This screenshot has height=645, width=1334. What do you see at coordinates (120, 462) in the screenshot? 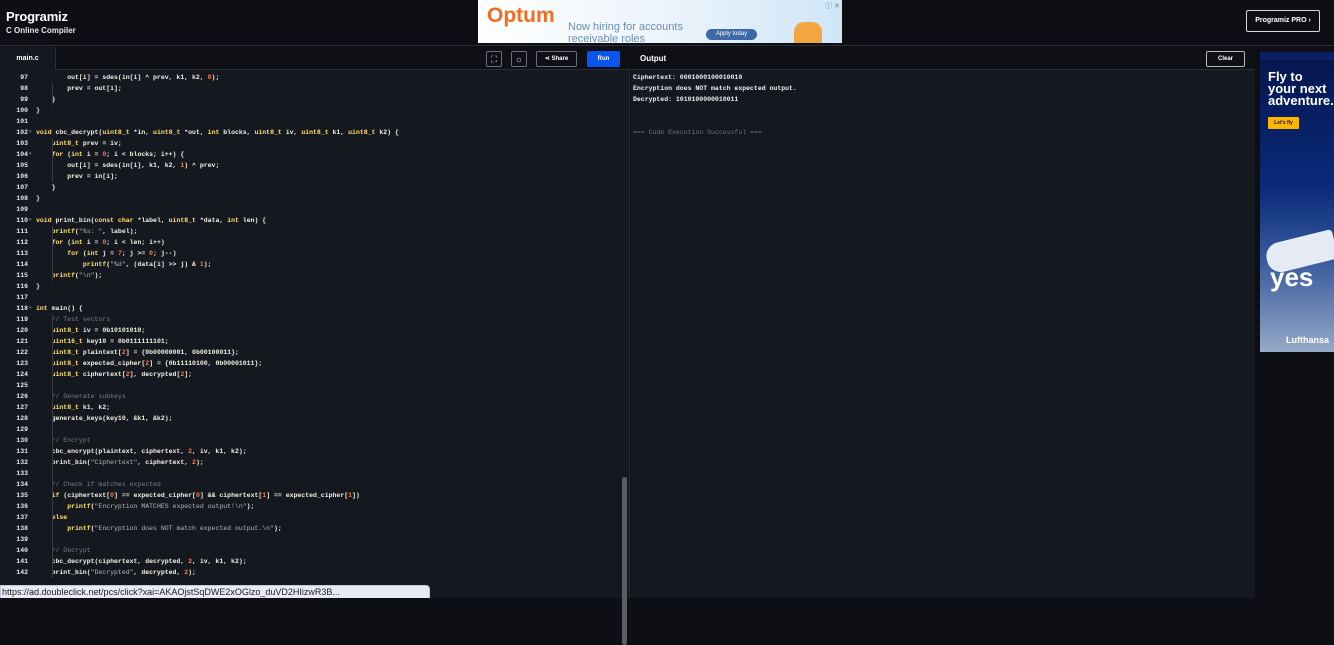
I see `code-text: print_bin("Ciphertext", ciphertext, 2);` at bounding box center [120, 462].